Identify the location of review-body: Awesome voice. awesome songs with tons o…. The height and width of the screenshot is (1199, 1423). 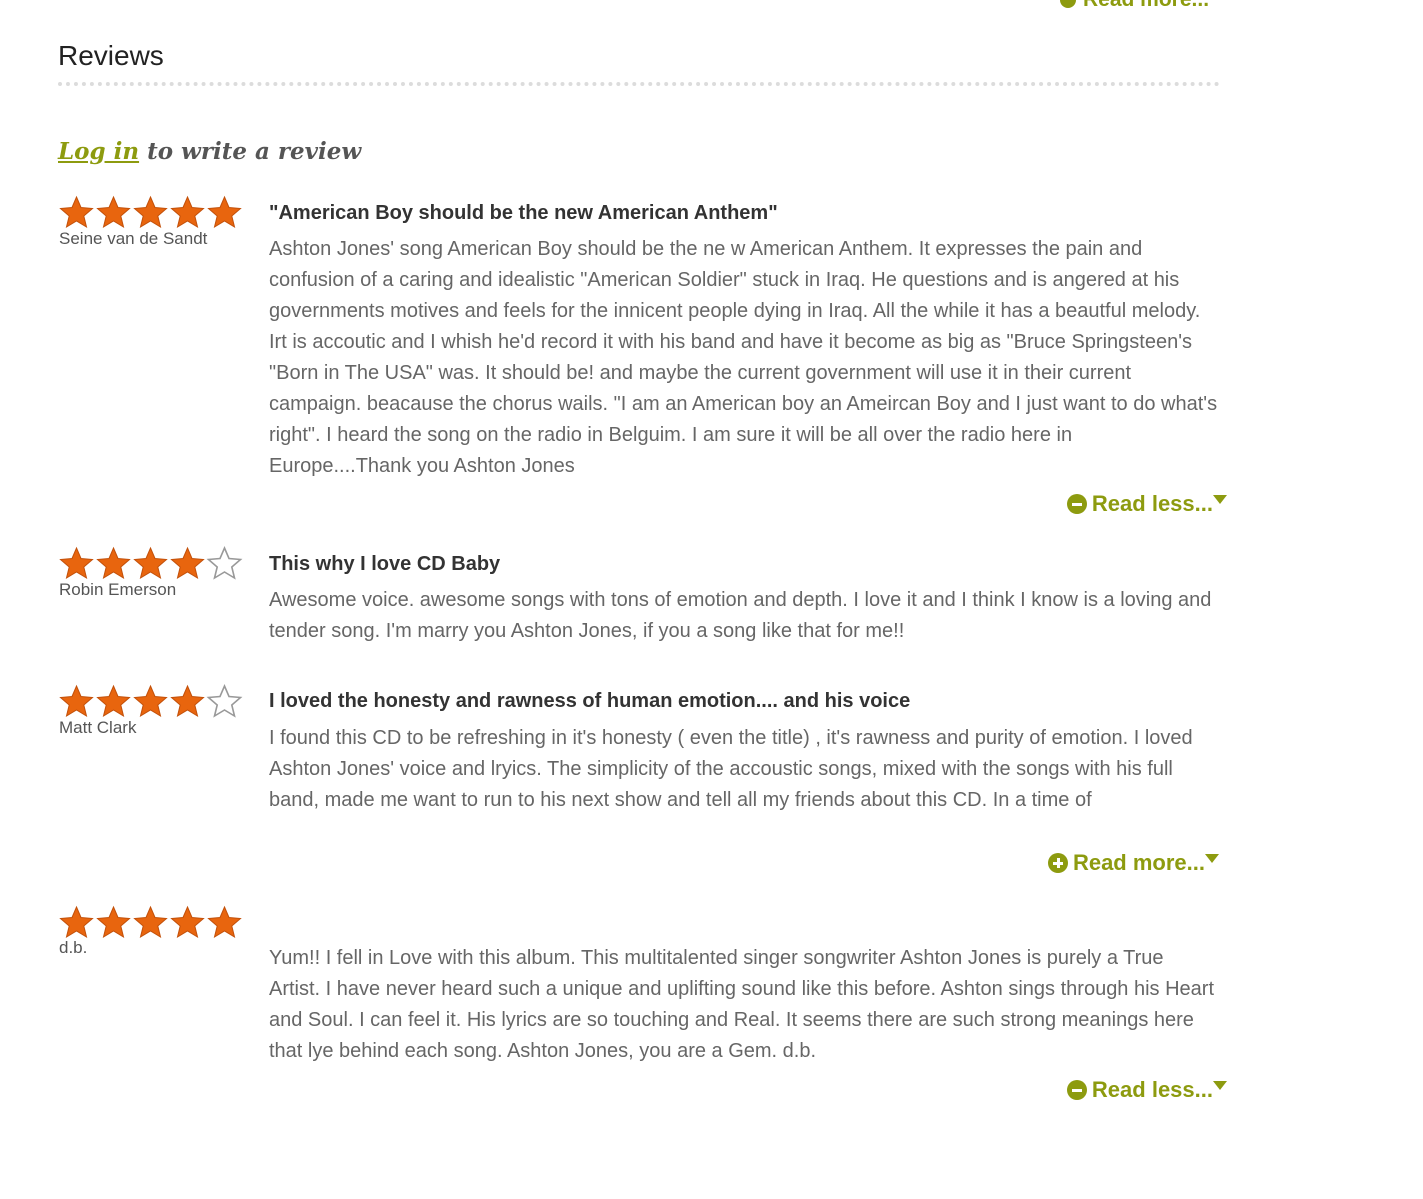
(740, 615).